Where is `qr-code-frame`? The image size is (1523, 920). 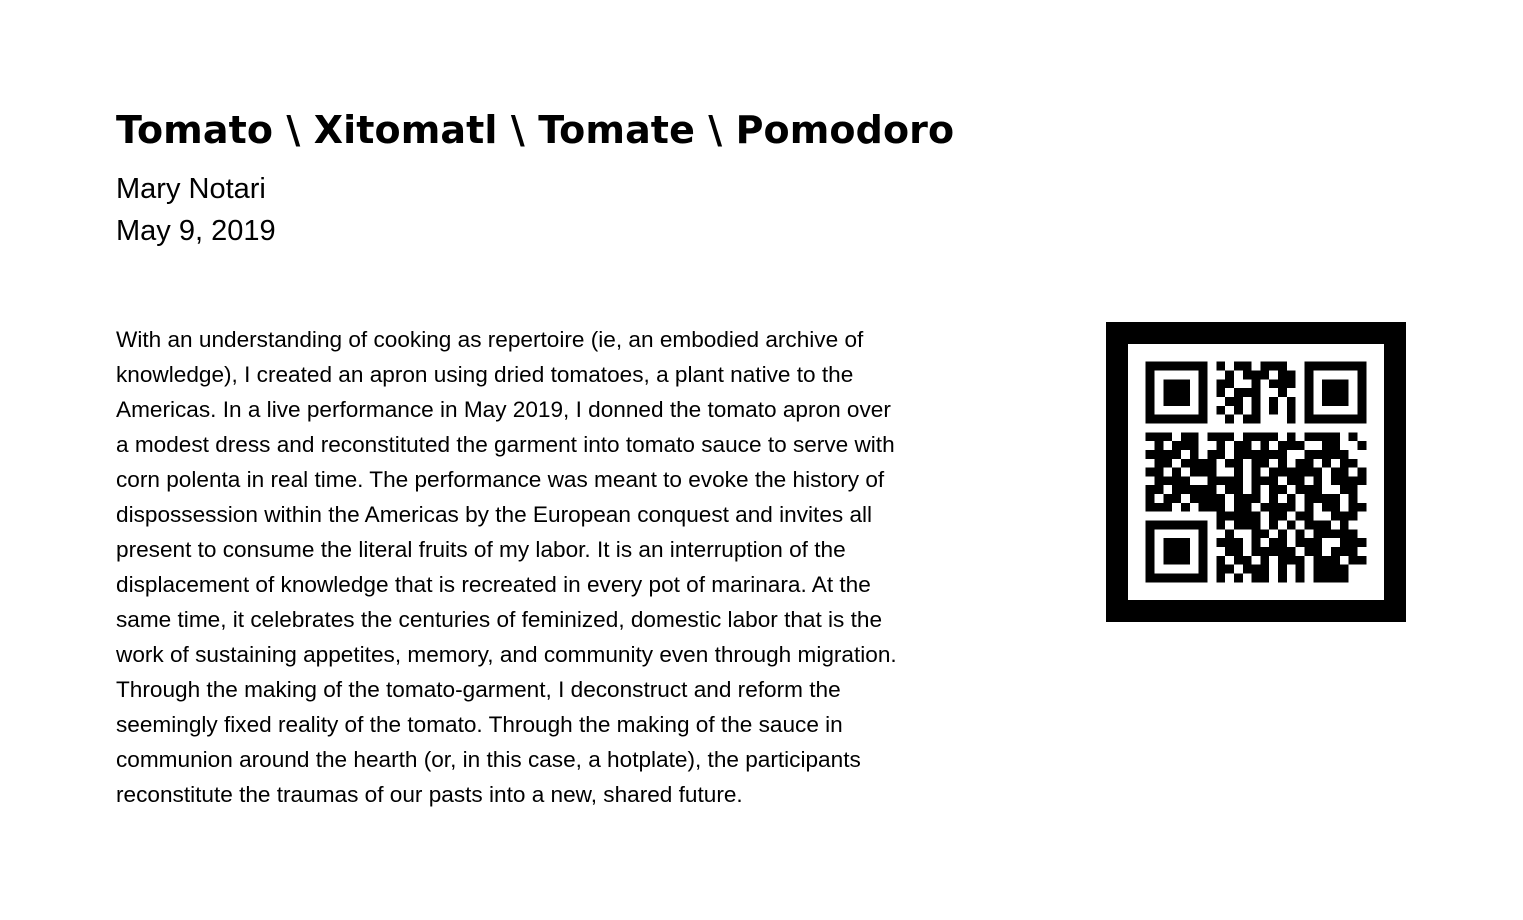 qr-code-frame is located at coordinates (1256, 472).